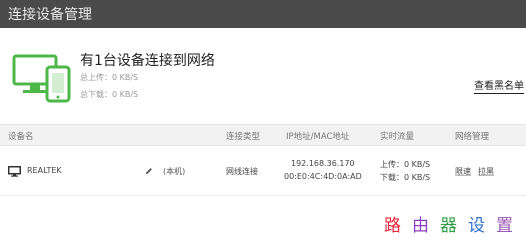 This screenshot has height=240, width=526. I want to click on view-blacklist-link: 查看黑名单, so click(499, 87).